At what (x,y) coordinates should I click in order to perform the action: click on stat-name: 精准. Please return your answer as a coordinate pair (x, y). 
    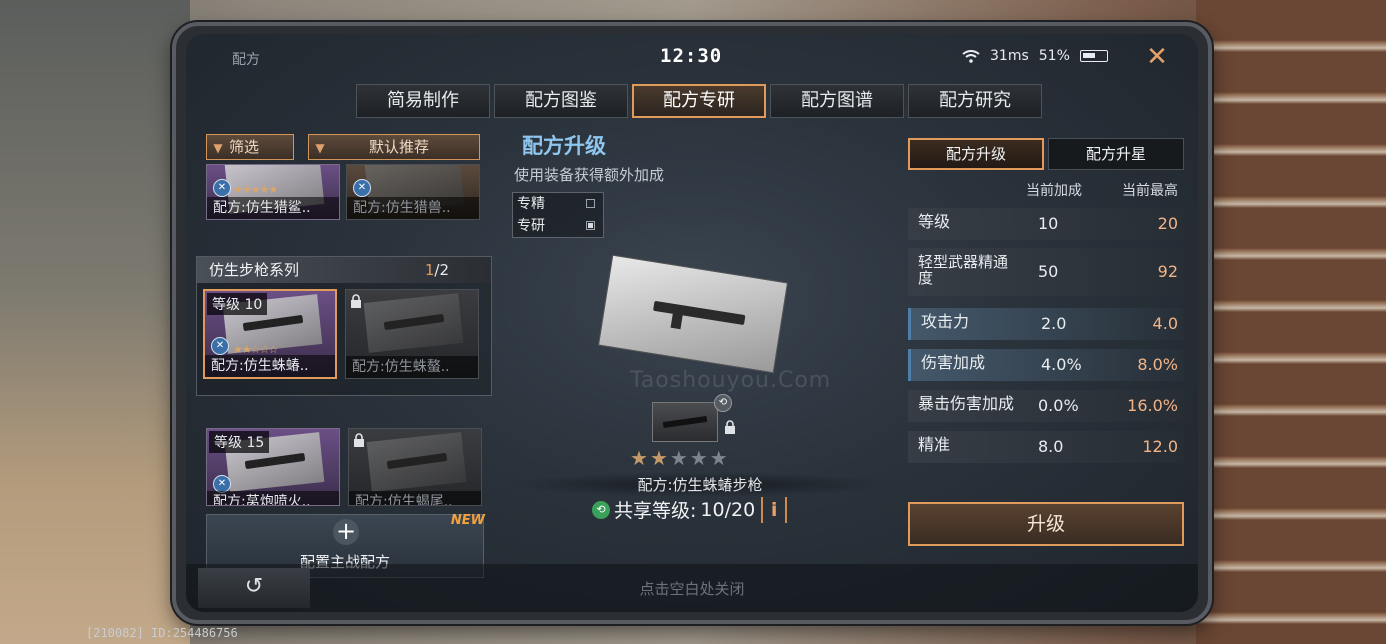
    Looking at the image, I should click on (934, 444).